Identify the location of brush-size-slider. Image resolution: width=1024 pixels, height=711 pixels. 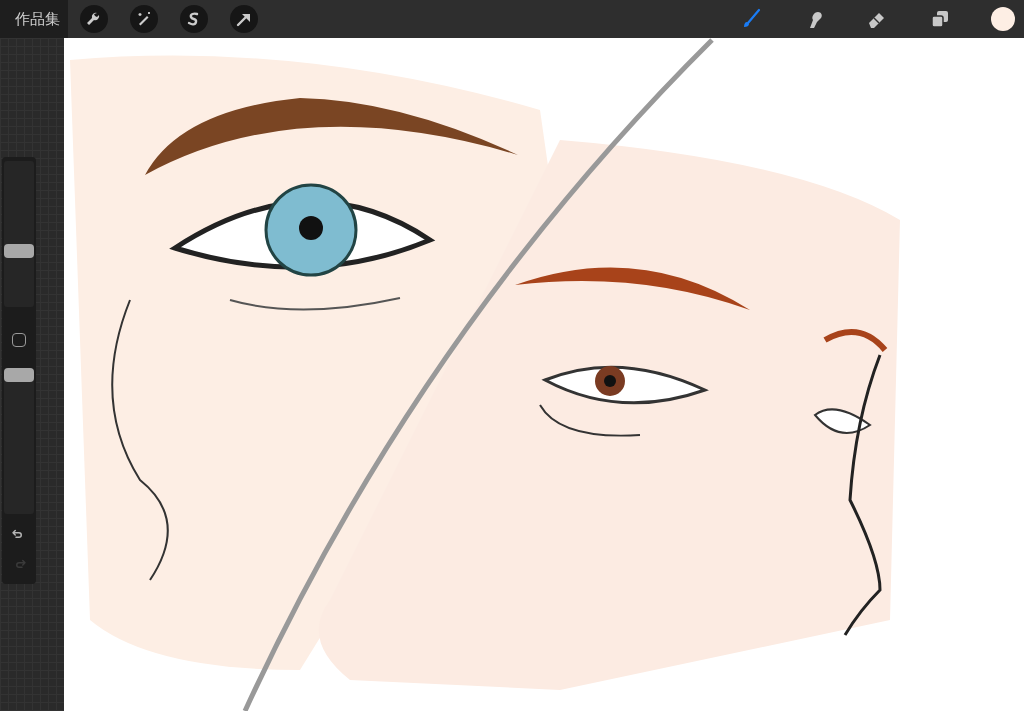
(19, 234).